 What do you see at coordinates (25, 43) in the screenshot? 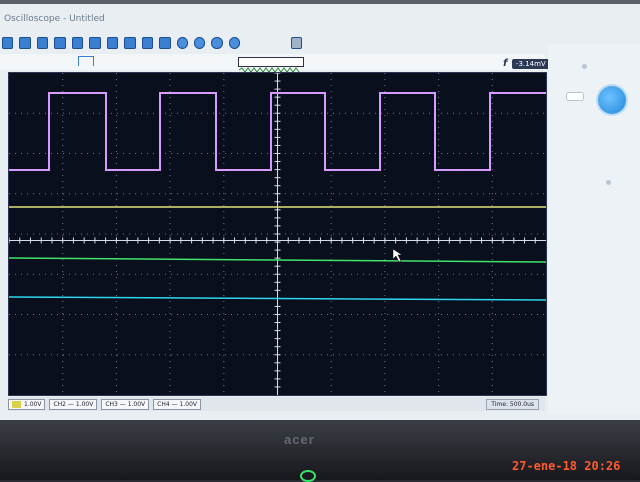
I see `open-icon` at bounding box center [25, 43].